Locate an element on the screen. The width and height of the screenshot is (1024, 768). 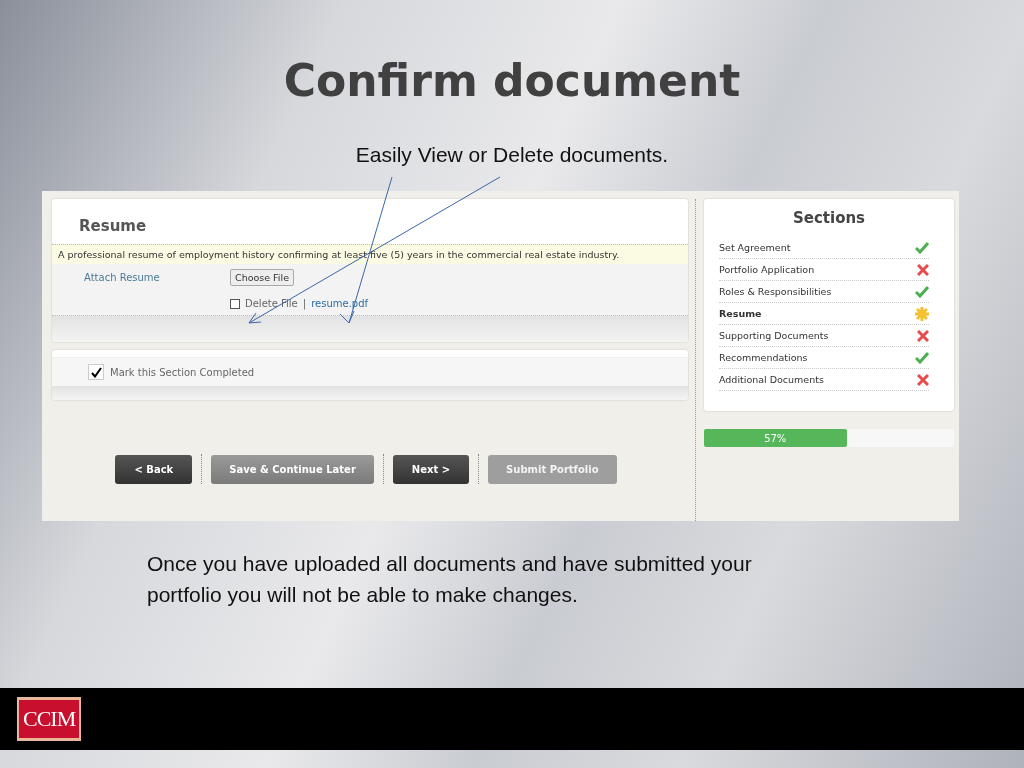
file-link: resume.pdf is located at coordinates (340, 303).